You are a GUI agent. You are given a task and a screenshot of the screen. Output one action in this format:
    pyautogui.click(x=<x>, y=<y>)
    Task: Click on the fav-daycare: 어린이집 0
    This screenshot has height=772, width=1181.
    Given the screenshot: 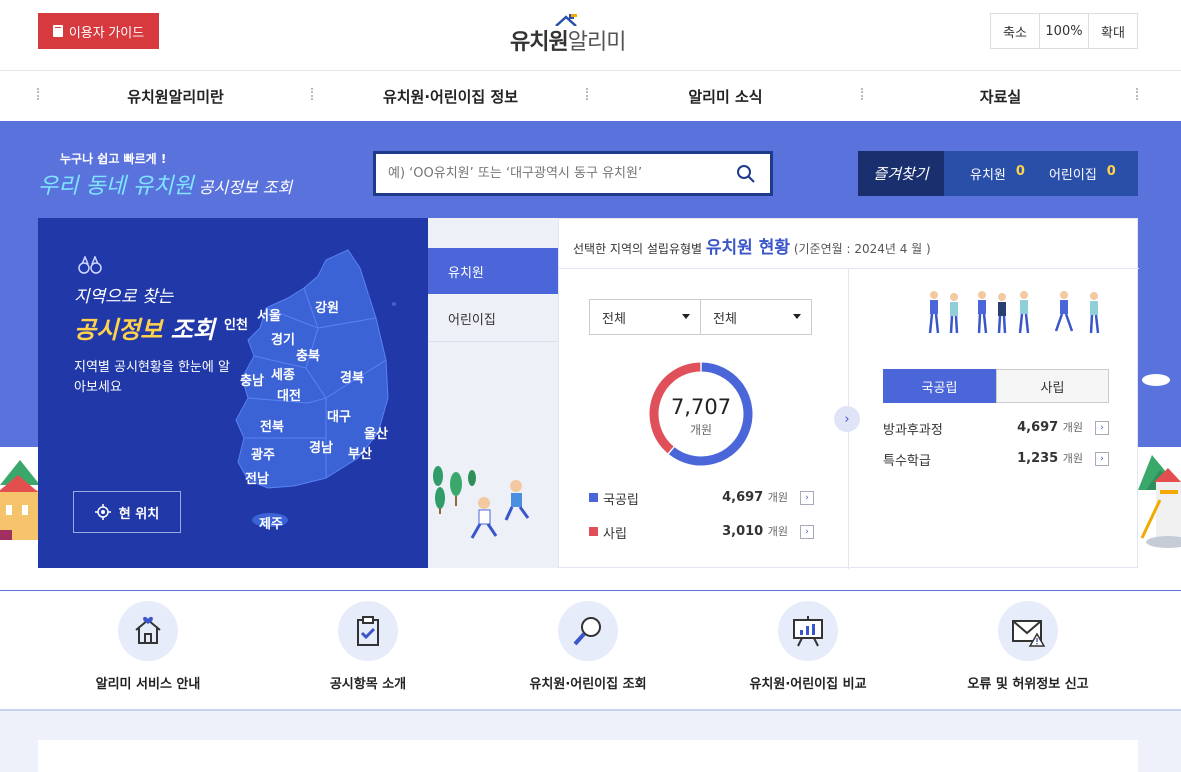 What is the action you would take?
    pyautogui.click(x=1082, y=173)
    